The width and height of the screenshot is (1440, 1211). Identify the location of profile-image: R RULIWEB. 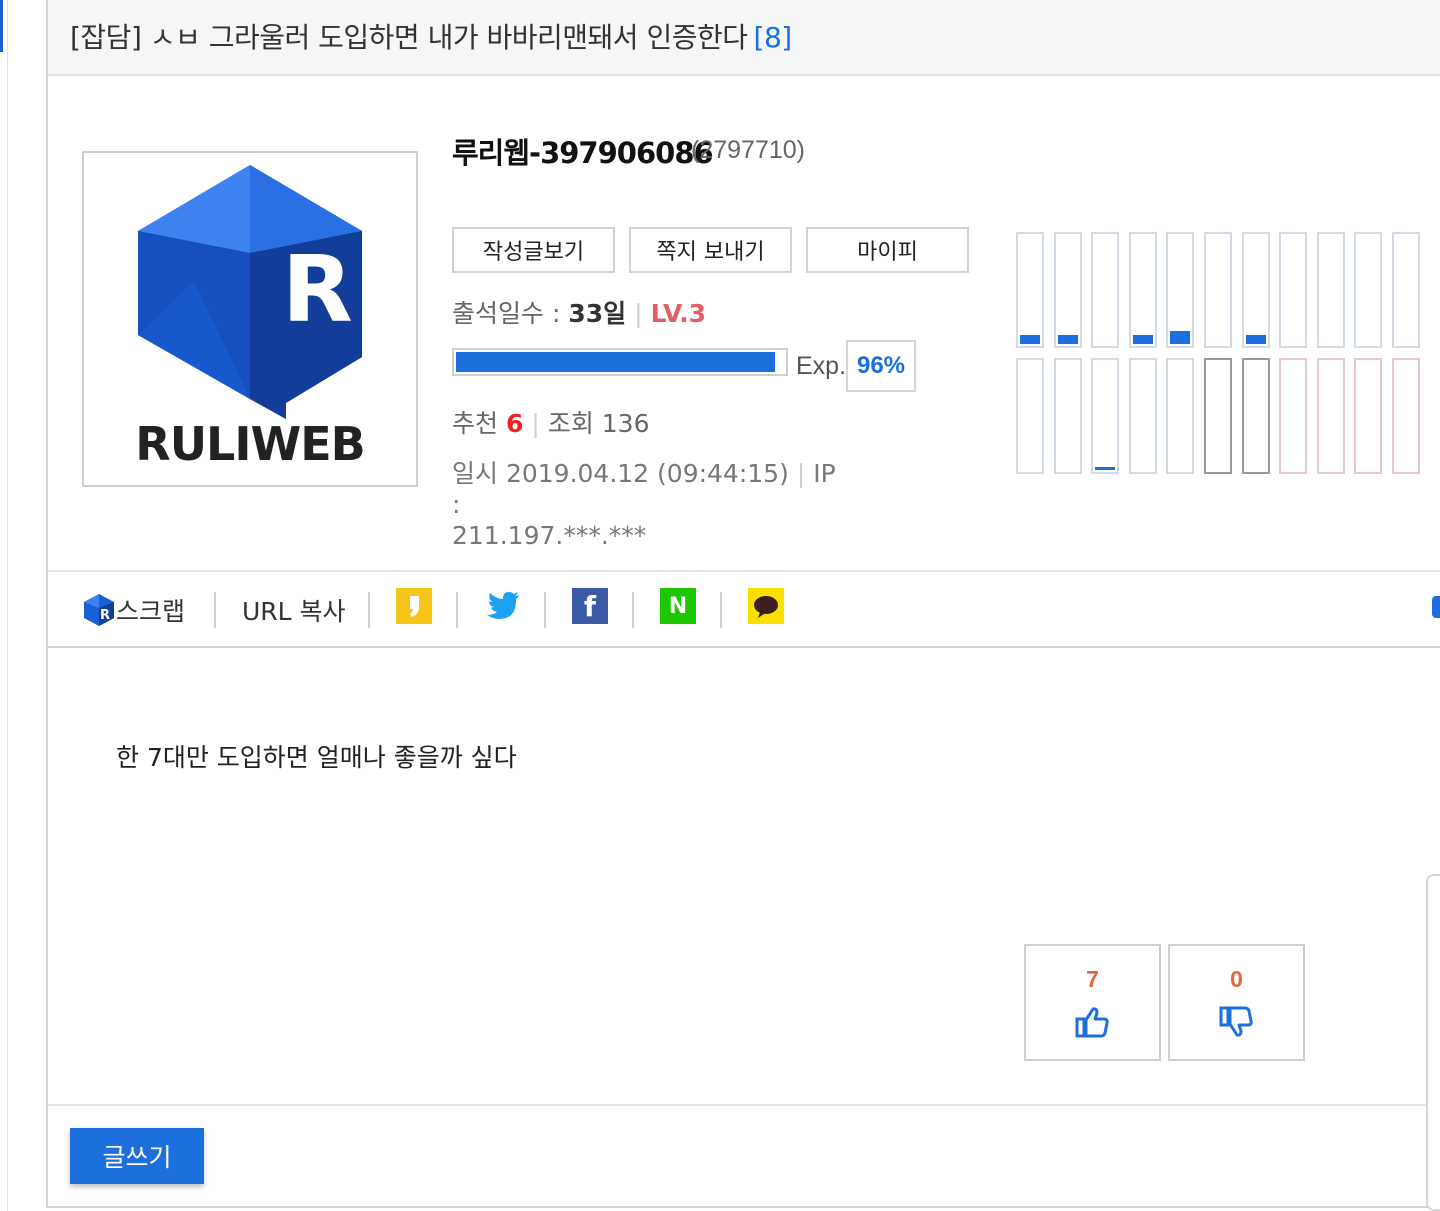
(250, 319).